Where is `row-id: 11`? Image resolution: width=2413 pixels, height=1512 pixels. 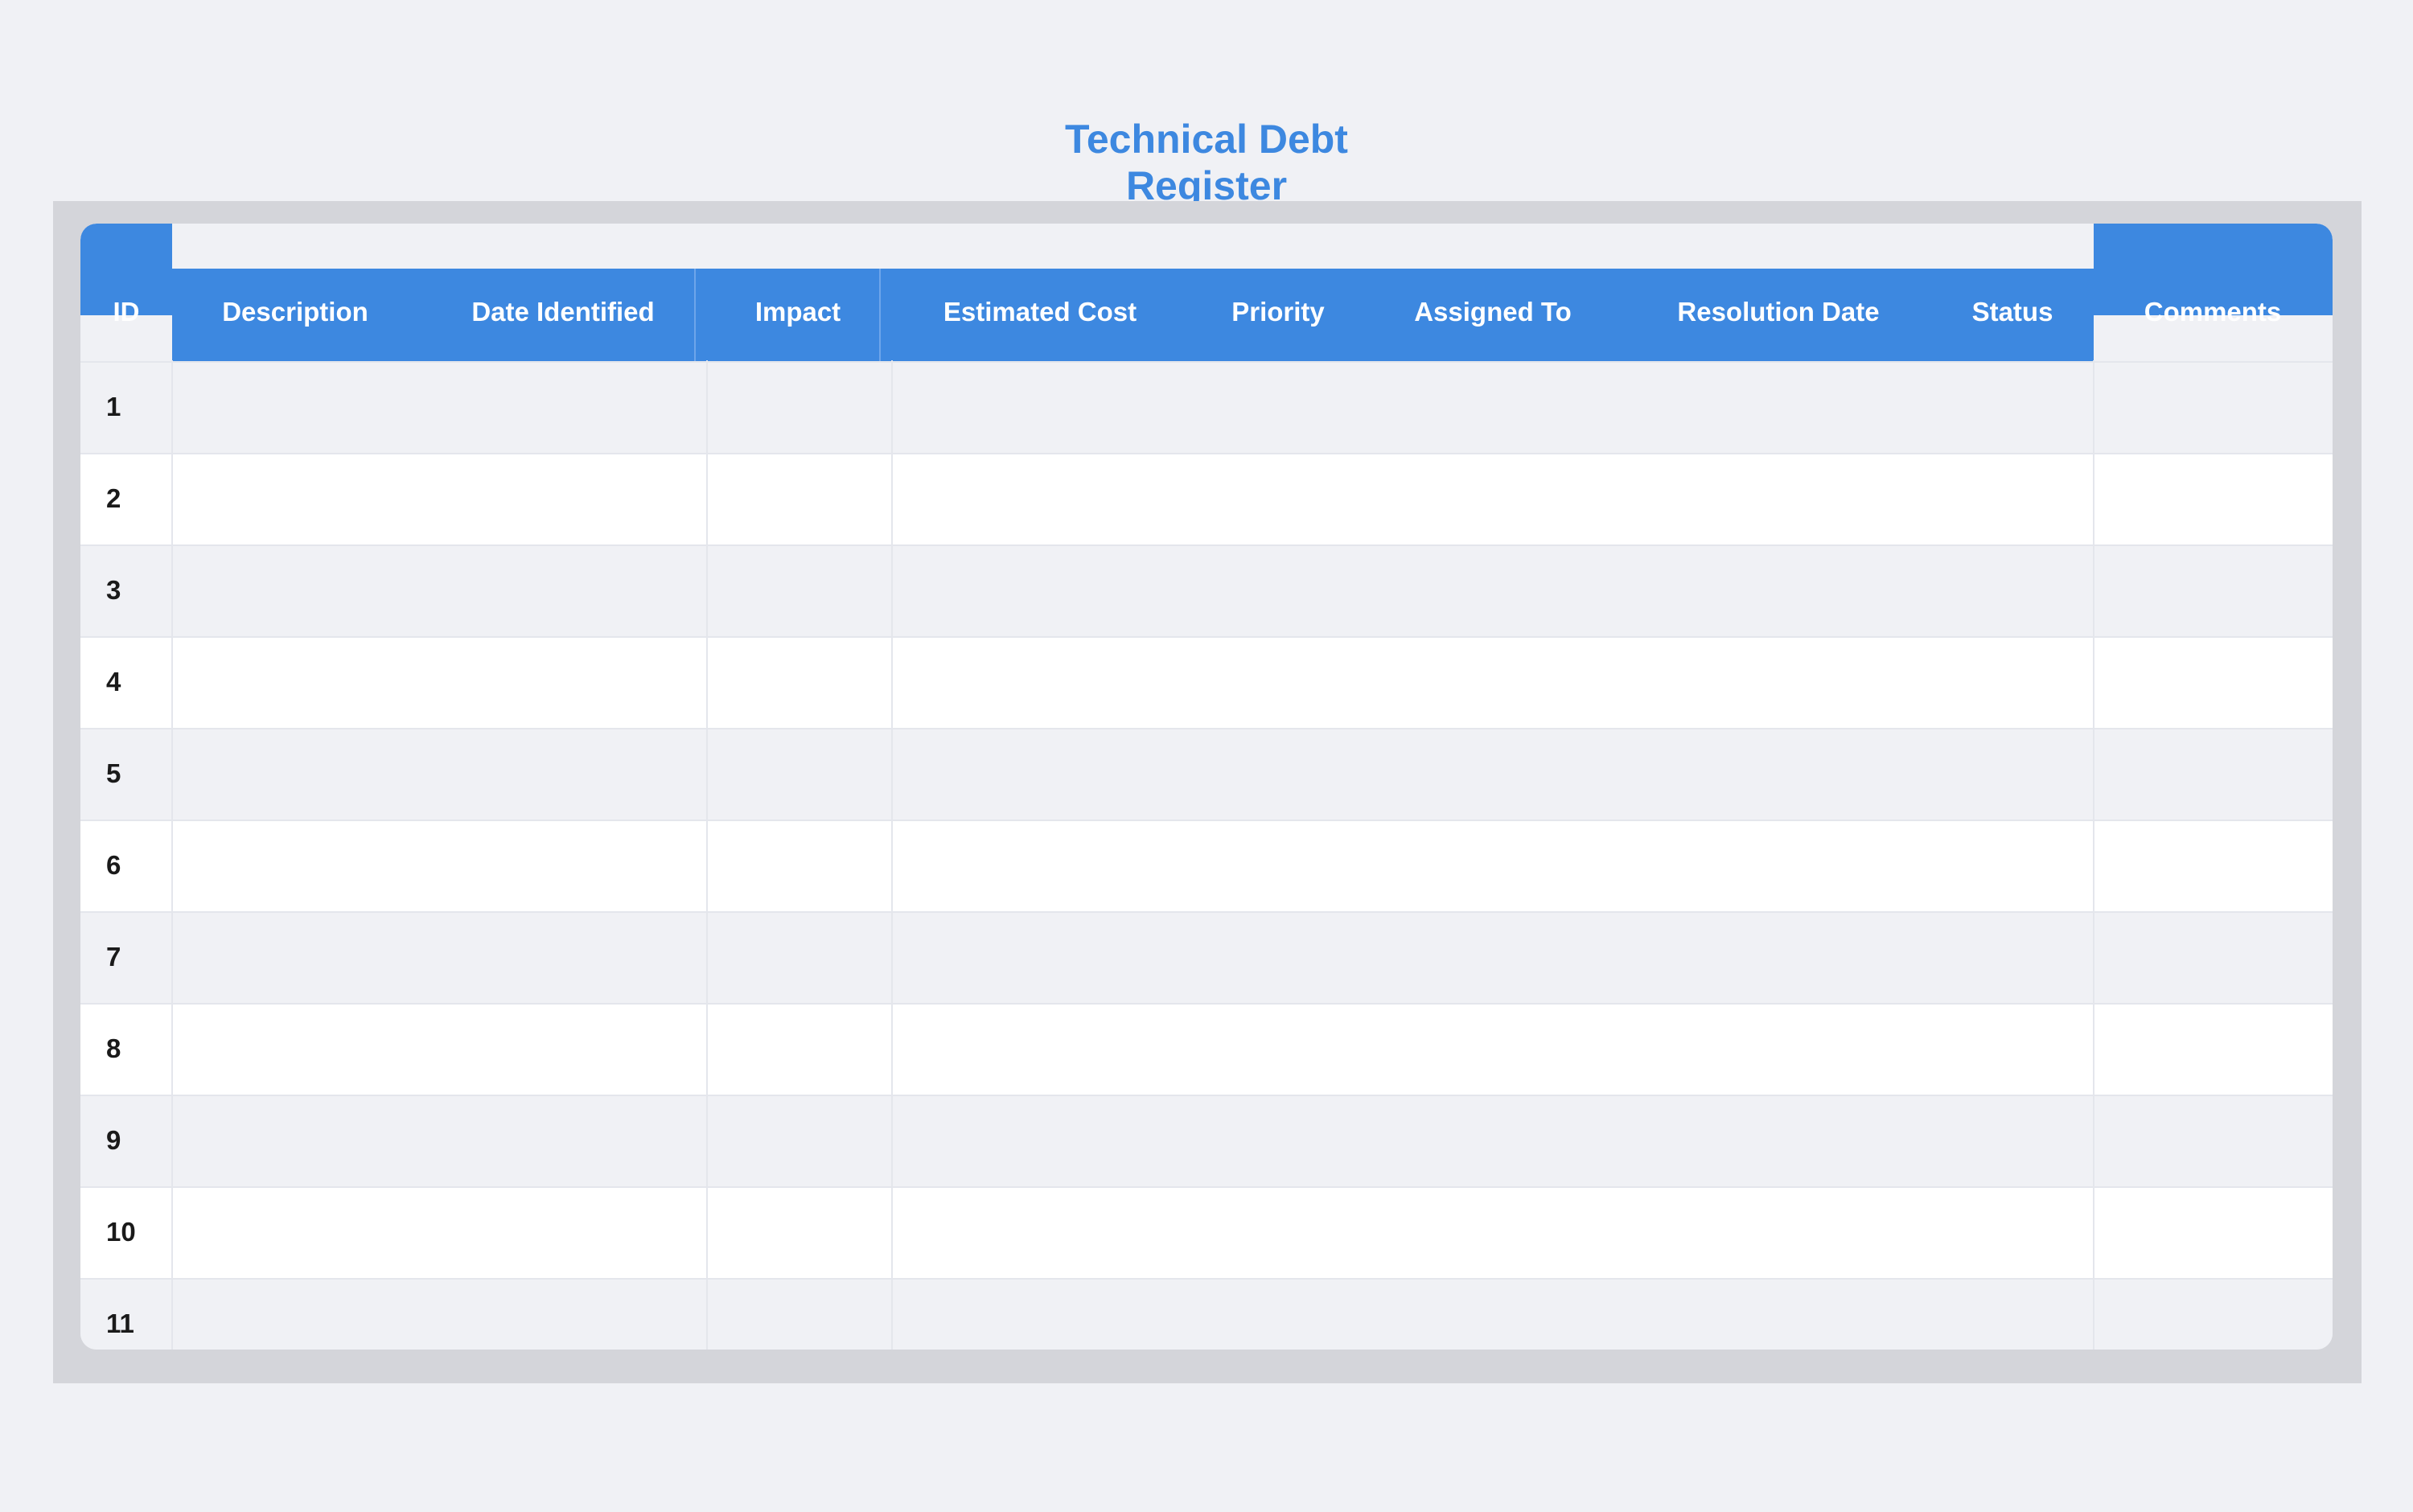 row-id: 11 is located at coordinates (120, 1324).